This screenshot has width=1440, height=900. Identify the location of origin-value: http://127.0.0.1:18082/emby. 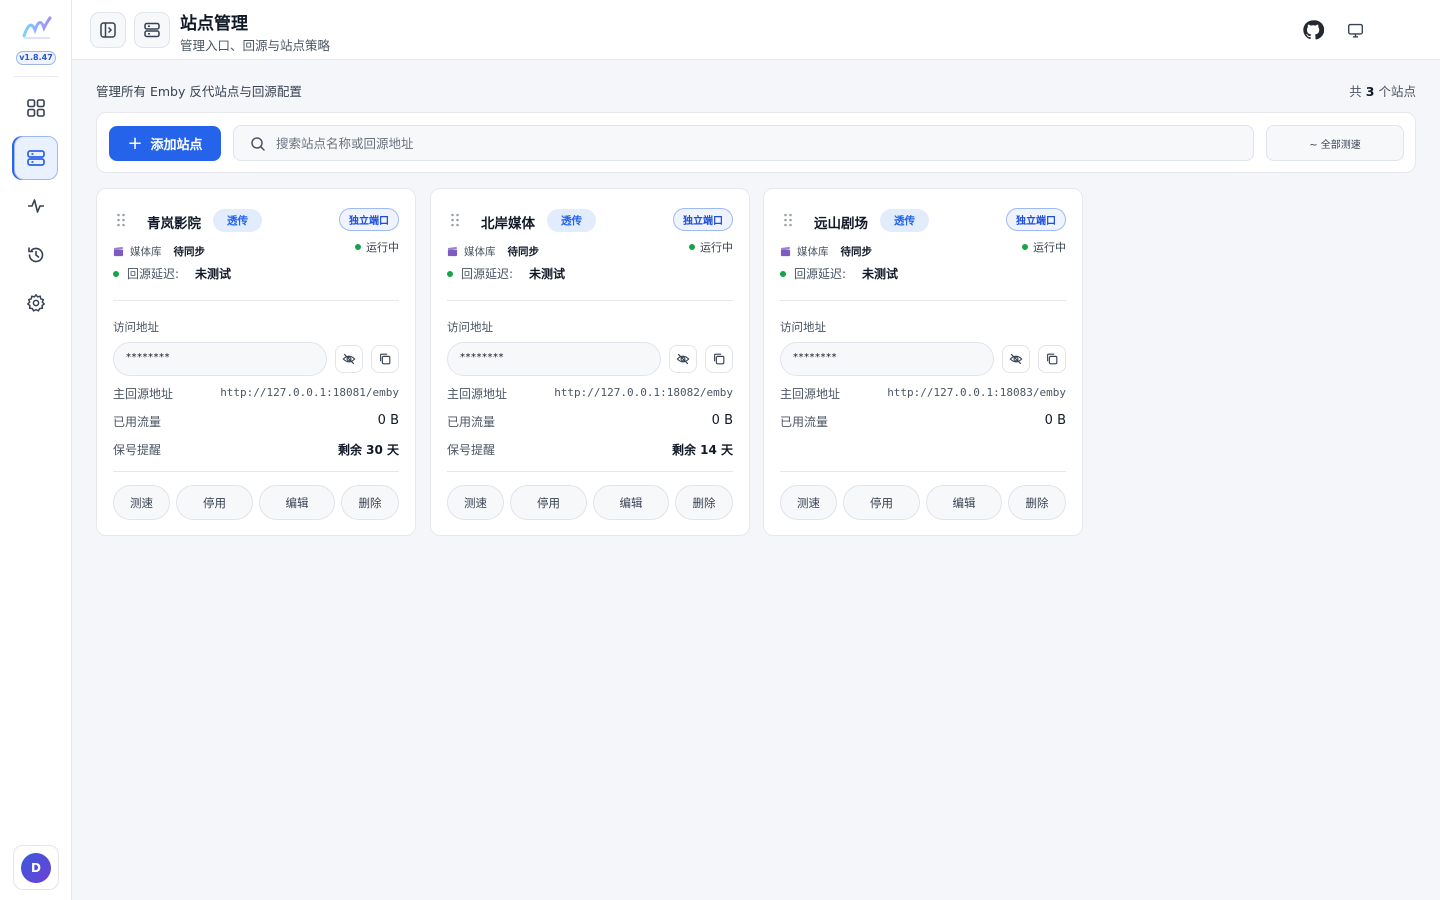
(643, 392).